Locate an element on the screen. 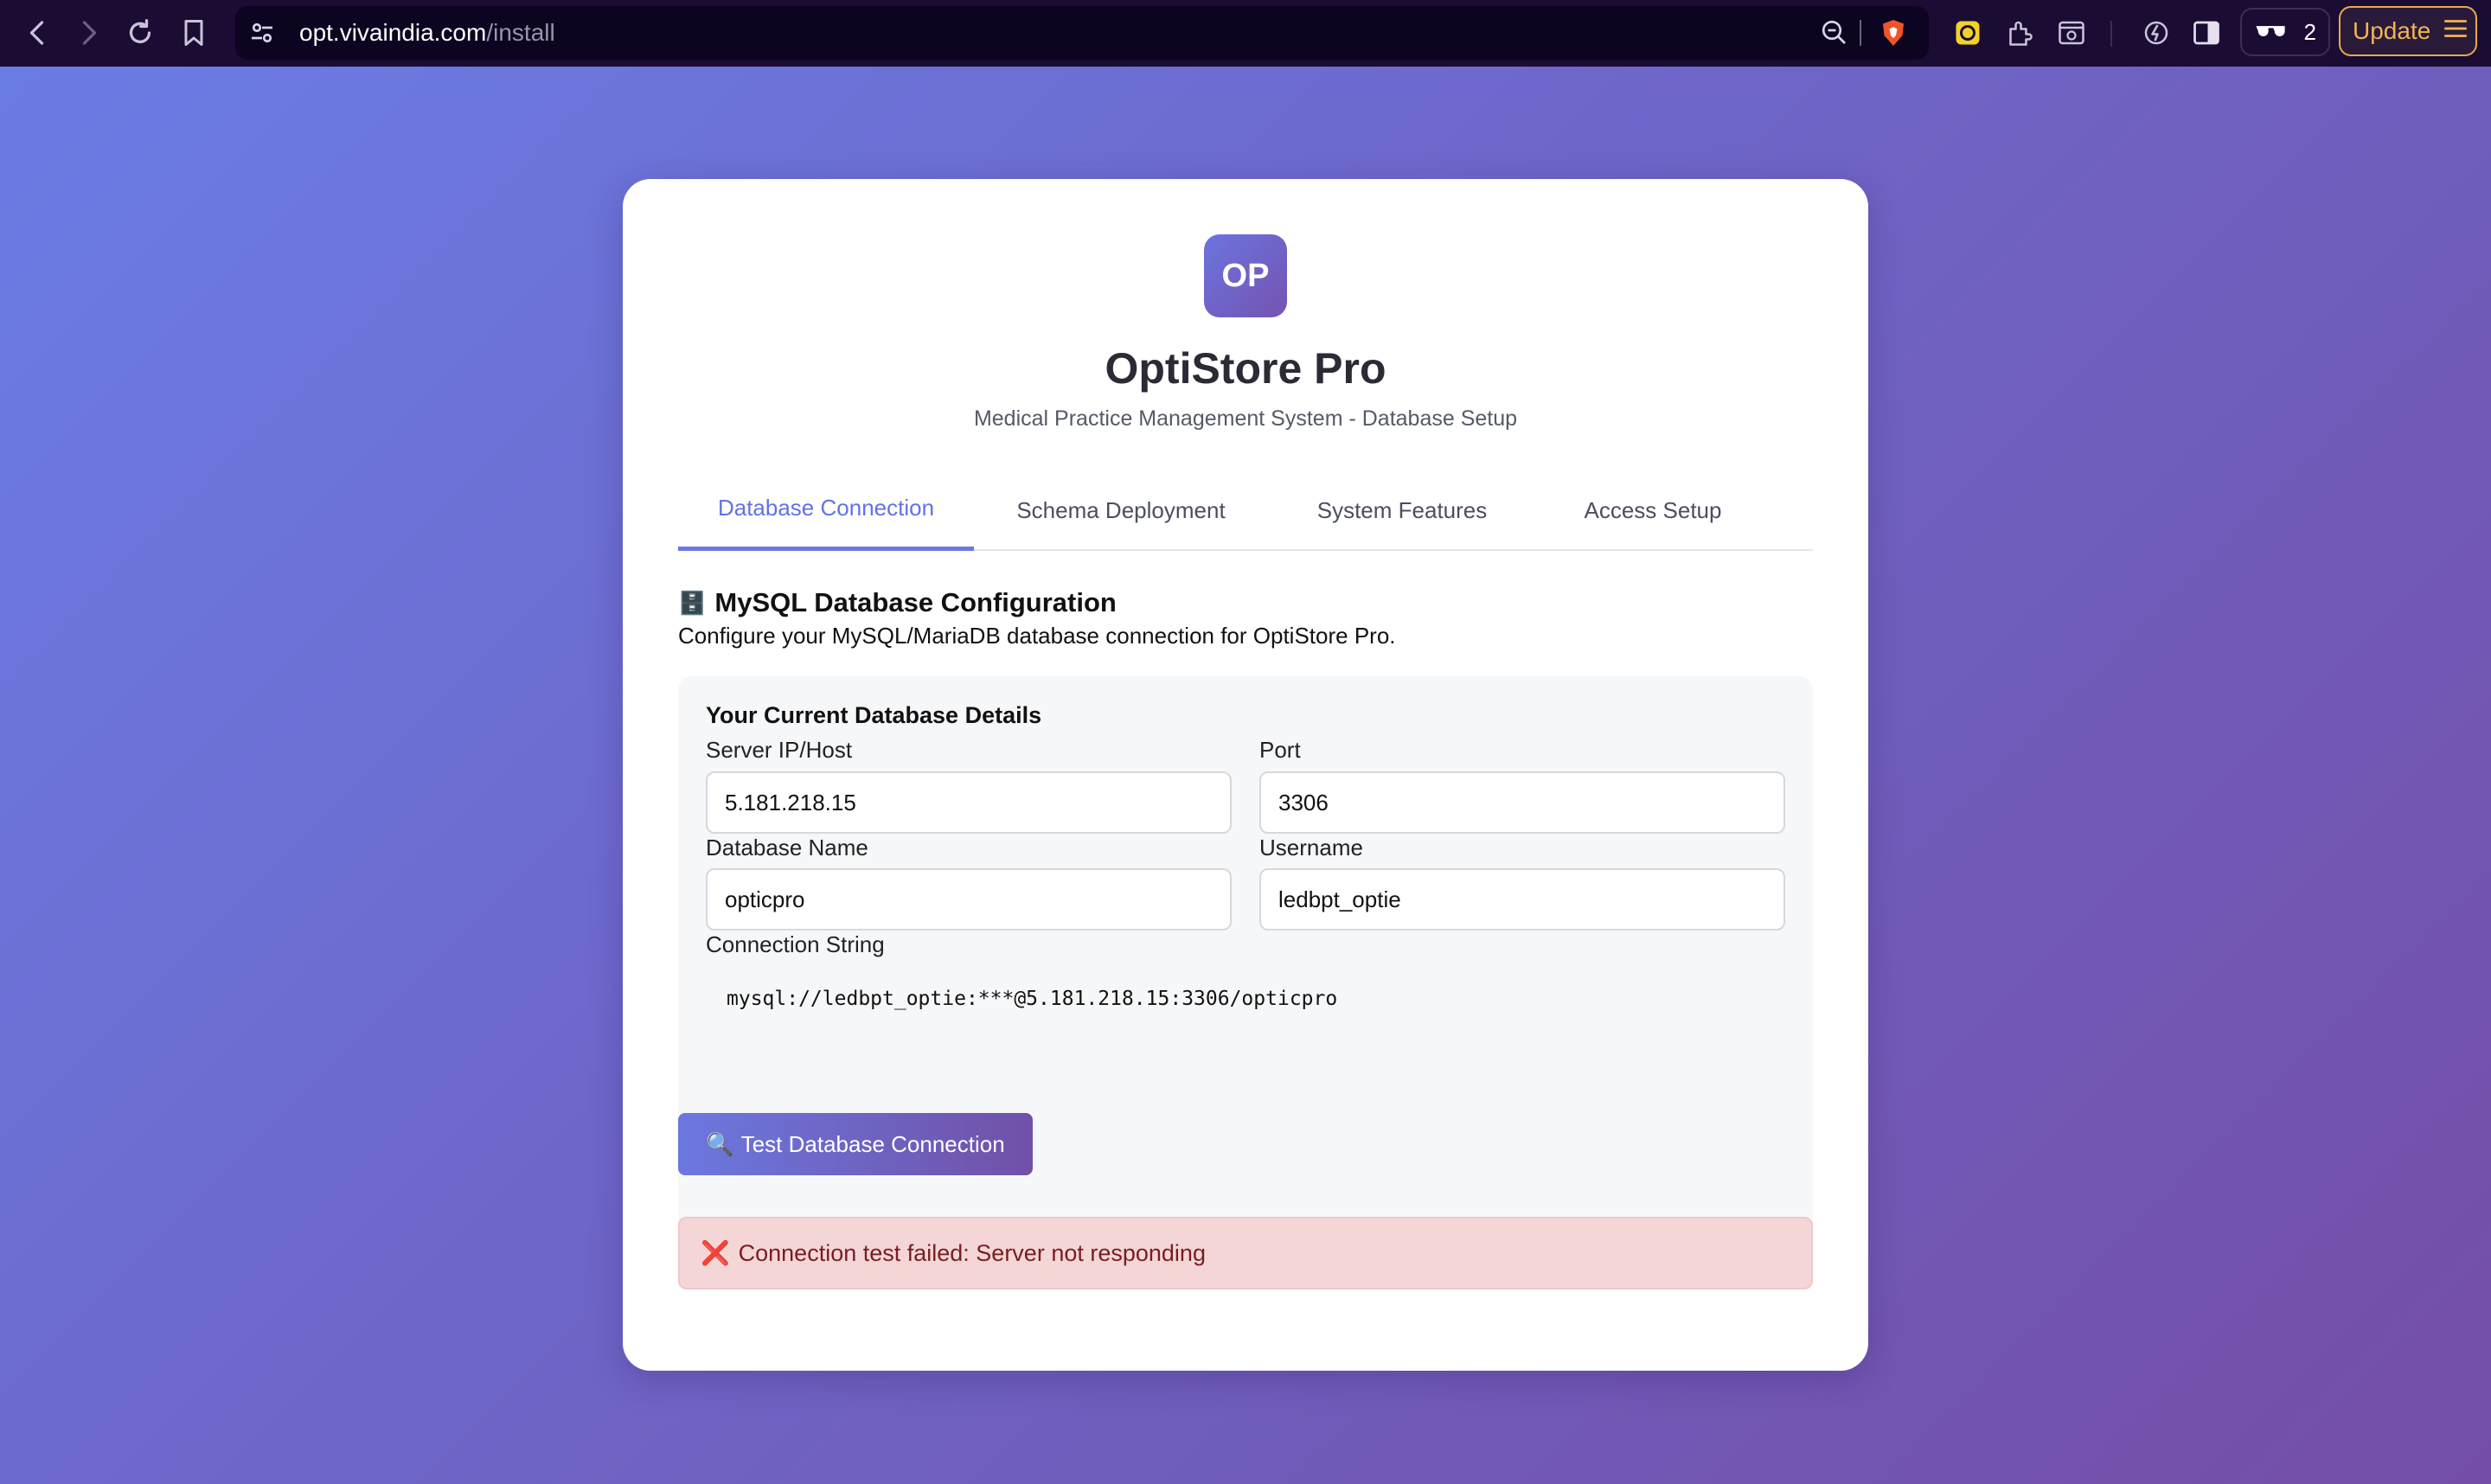  wallet-extension-icon is located at coordinates (1968, 33).